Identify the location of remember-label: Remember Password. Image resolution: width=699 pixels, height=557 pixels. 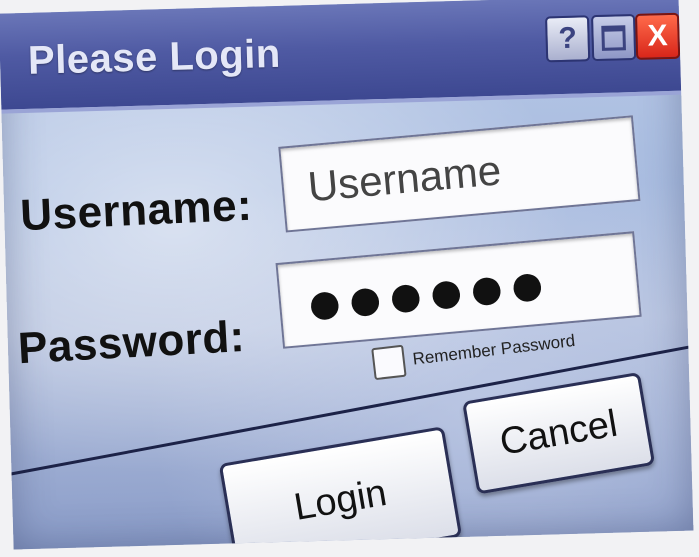
(494, 349).